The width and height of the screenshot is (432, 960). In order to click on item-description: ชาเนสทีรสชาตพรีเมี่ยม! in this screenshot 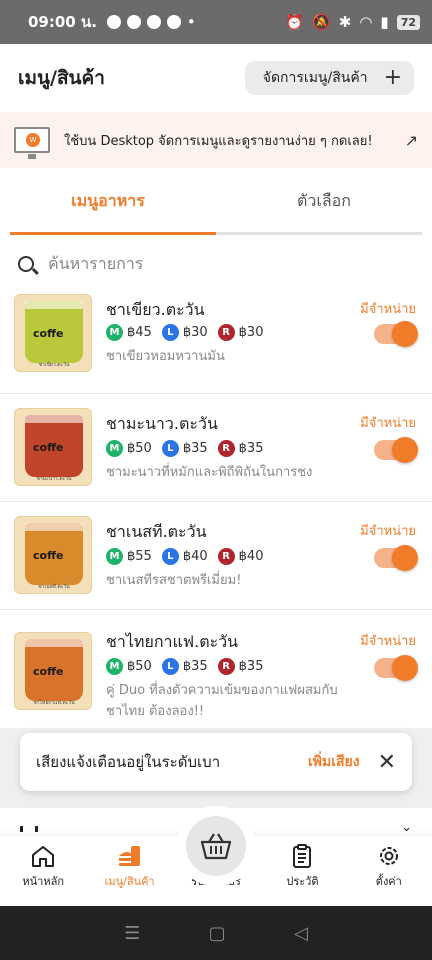, I will do `click(174, 580)`.